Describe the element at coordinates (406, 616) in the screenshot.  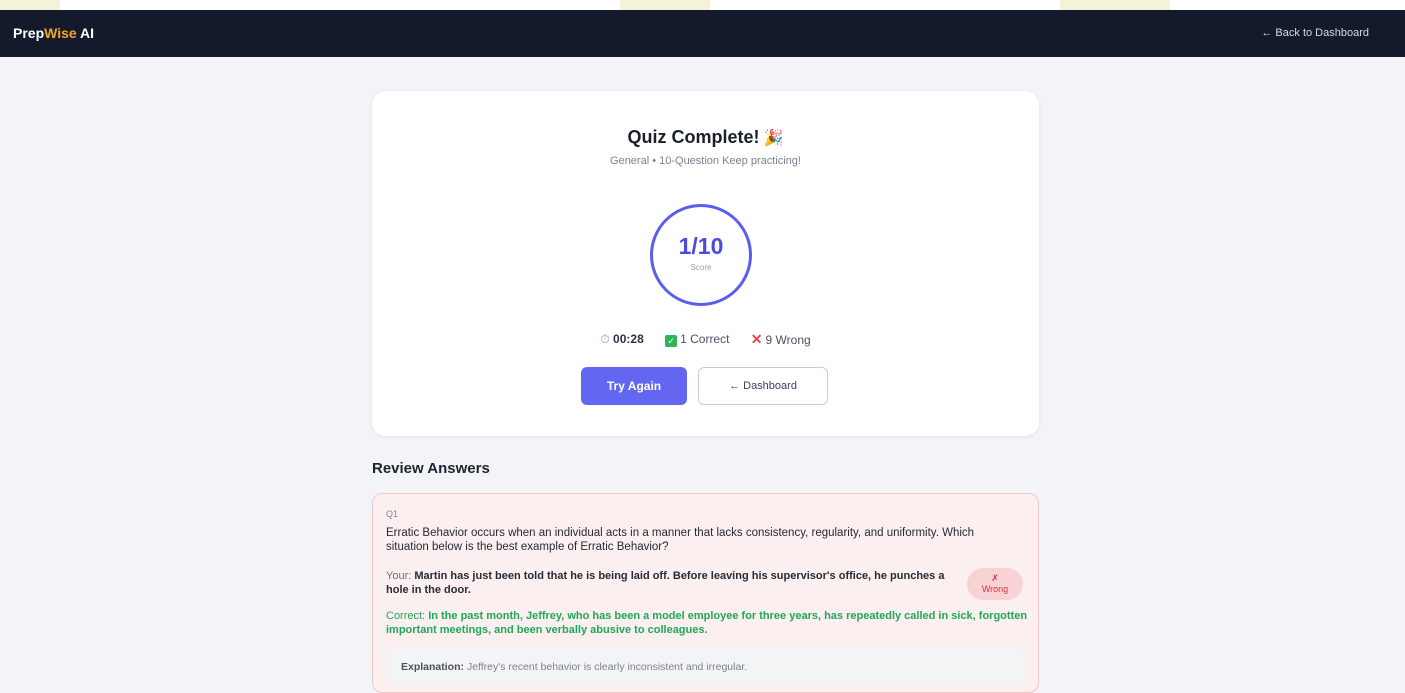
I see `correct-answer-label: Correct:` at that location.